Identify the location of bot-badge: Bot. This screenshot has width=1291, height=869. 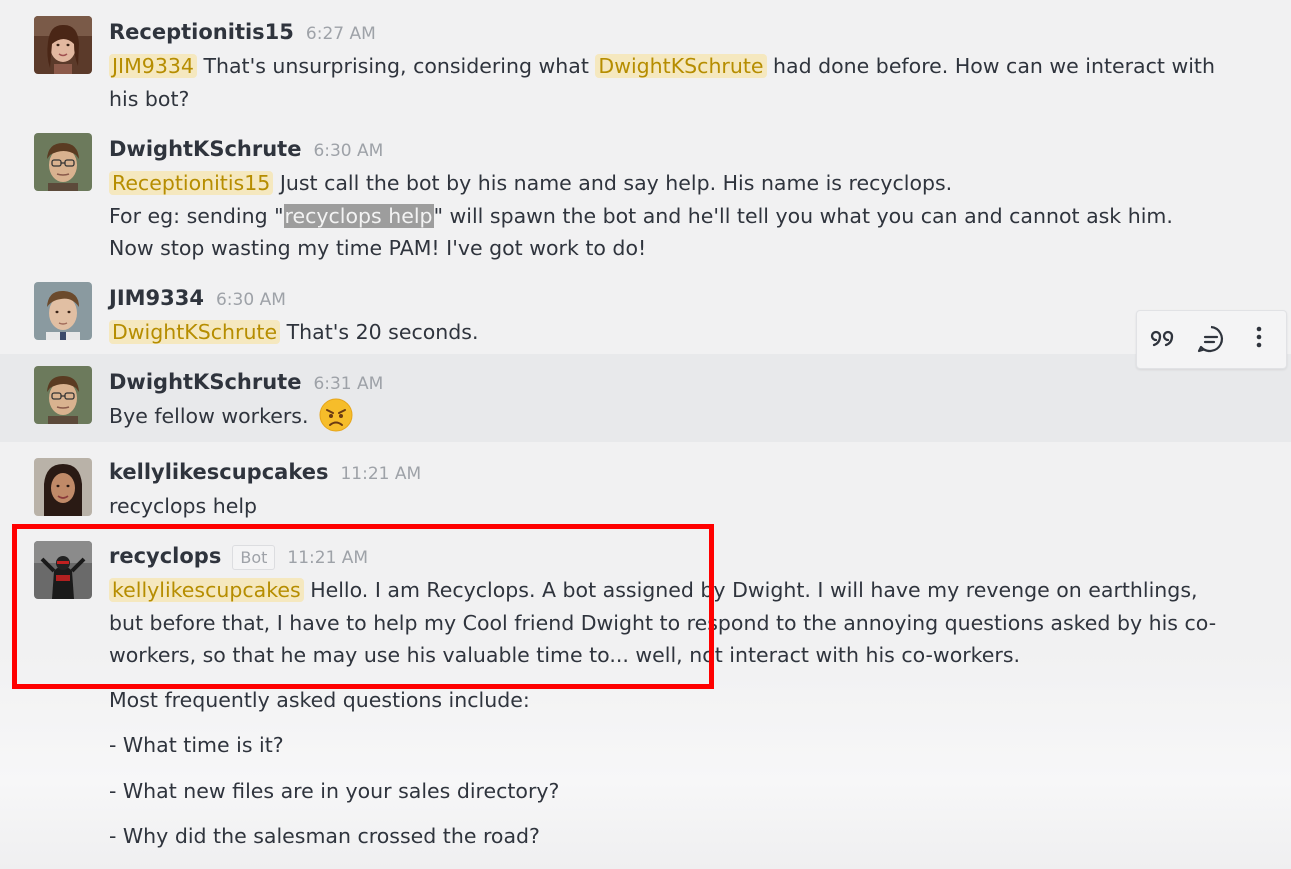
(254, 557).